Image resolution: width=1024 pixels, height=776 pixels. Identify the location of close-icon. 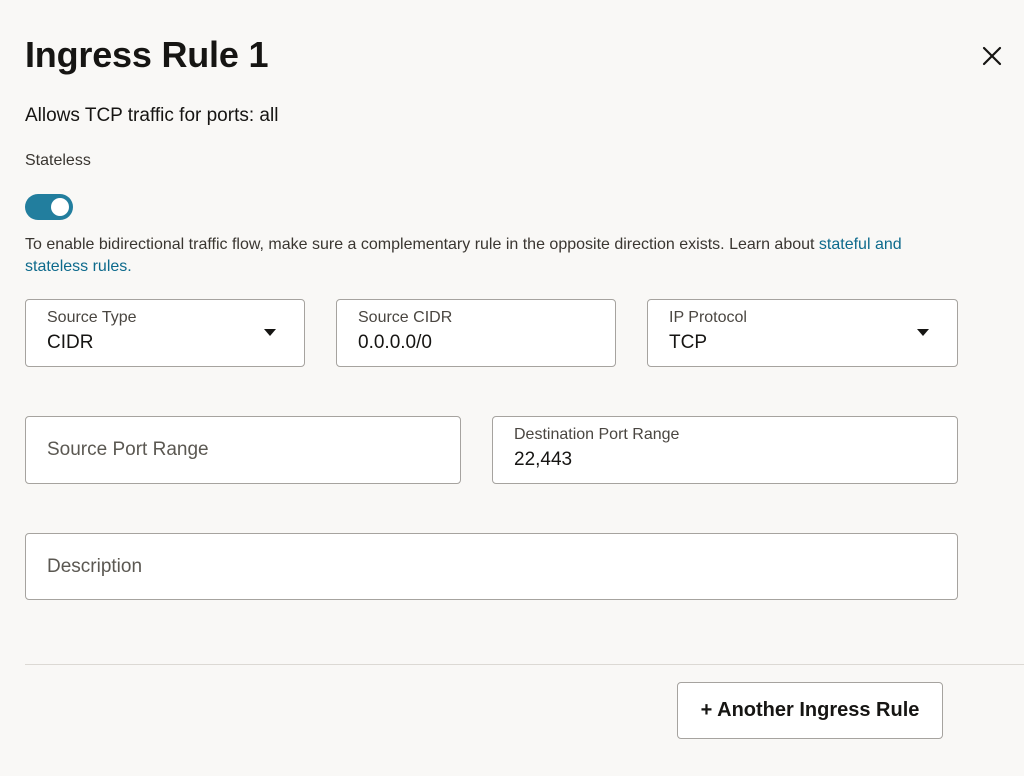
(992, 58).